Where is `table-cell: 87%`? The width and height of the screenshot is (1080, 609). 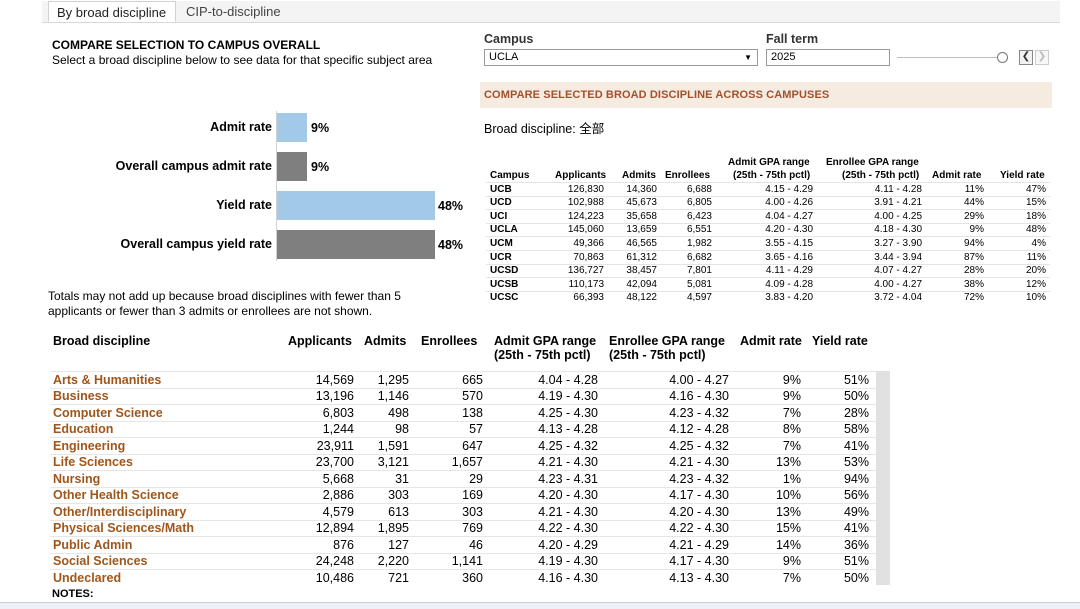 table-cell: 87% is located at coordinates (973, 257).